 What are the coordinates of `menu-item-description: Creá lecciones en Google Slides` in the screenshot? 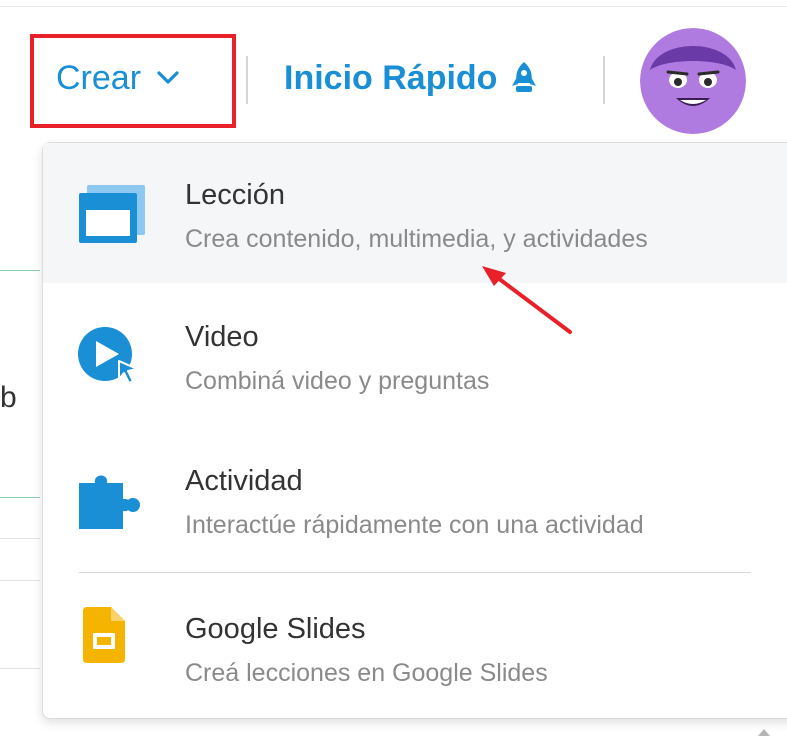 It's located at (366, 673).